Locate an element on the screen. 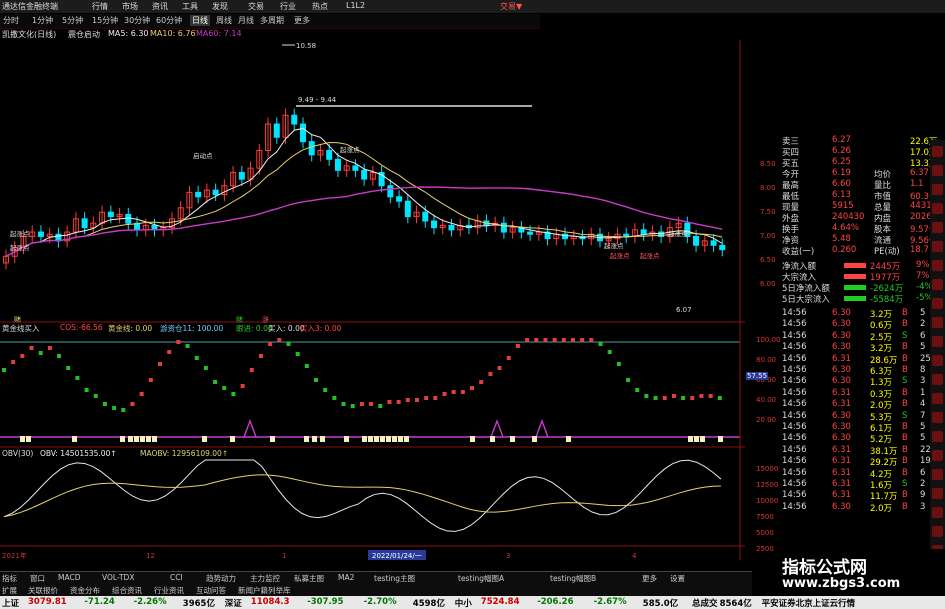  signal-triangle is located at coordinates (542, 428).